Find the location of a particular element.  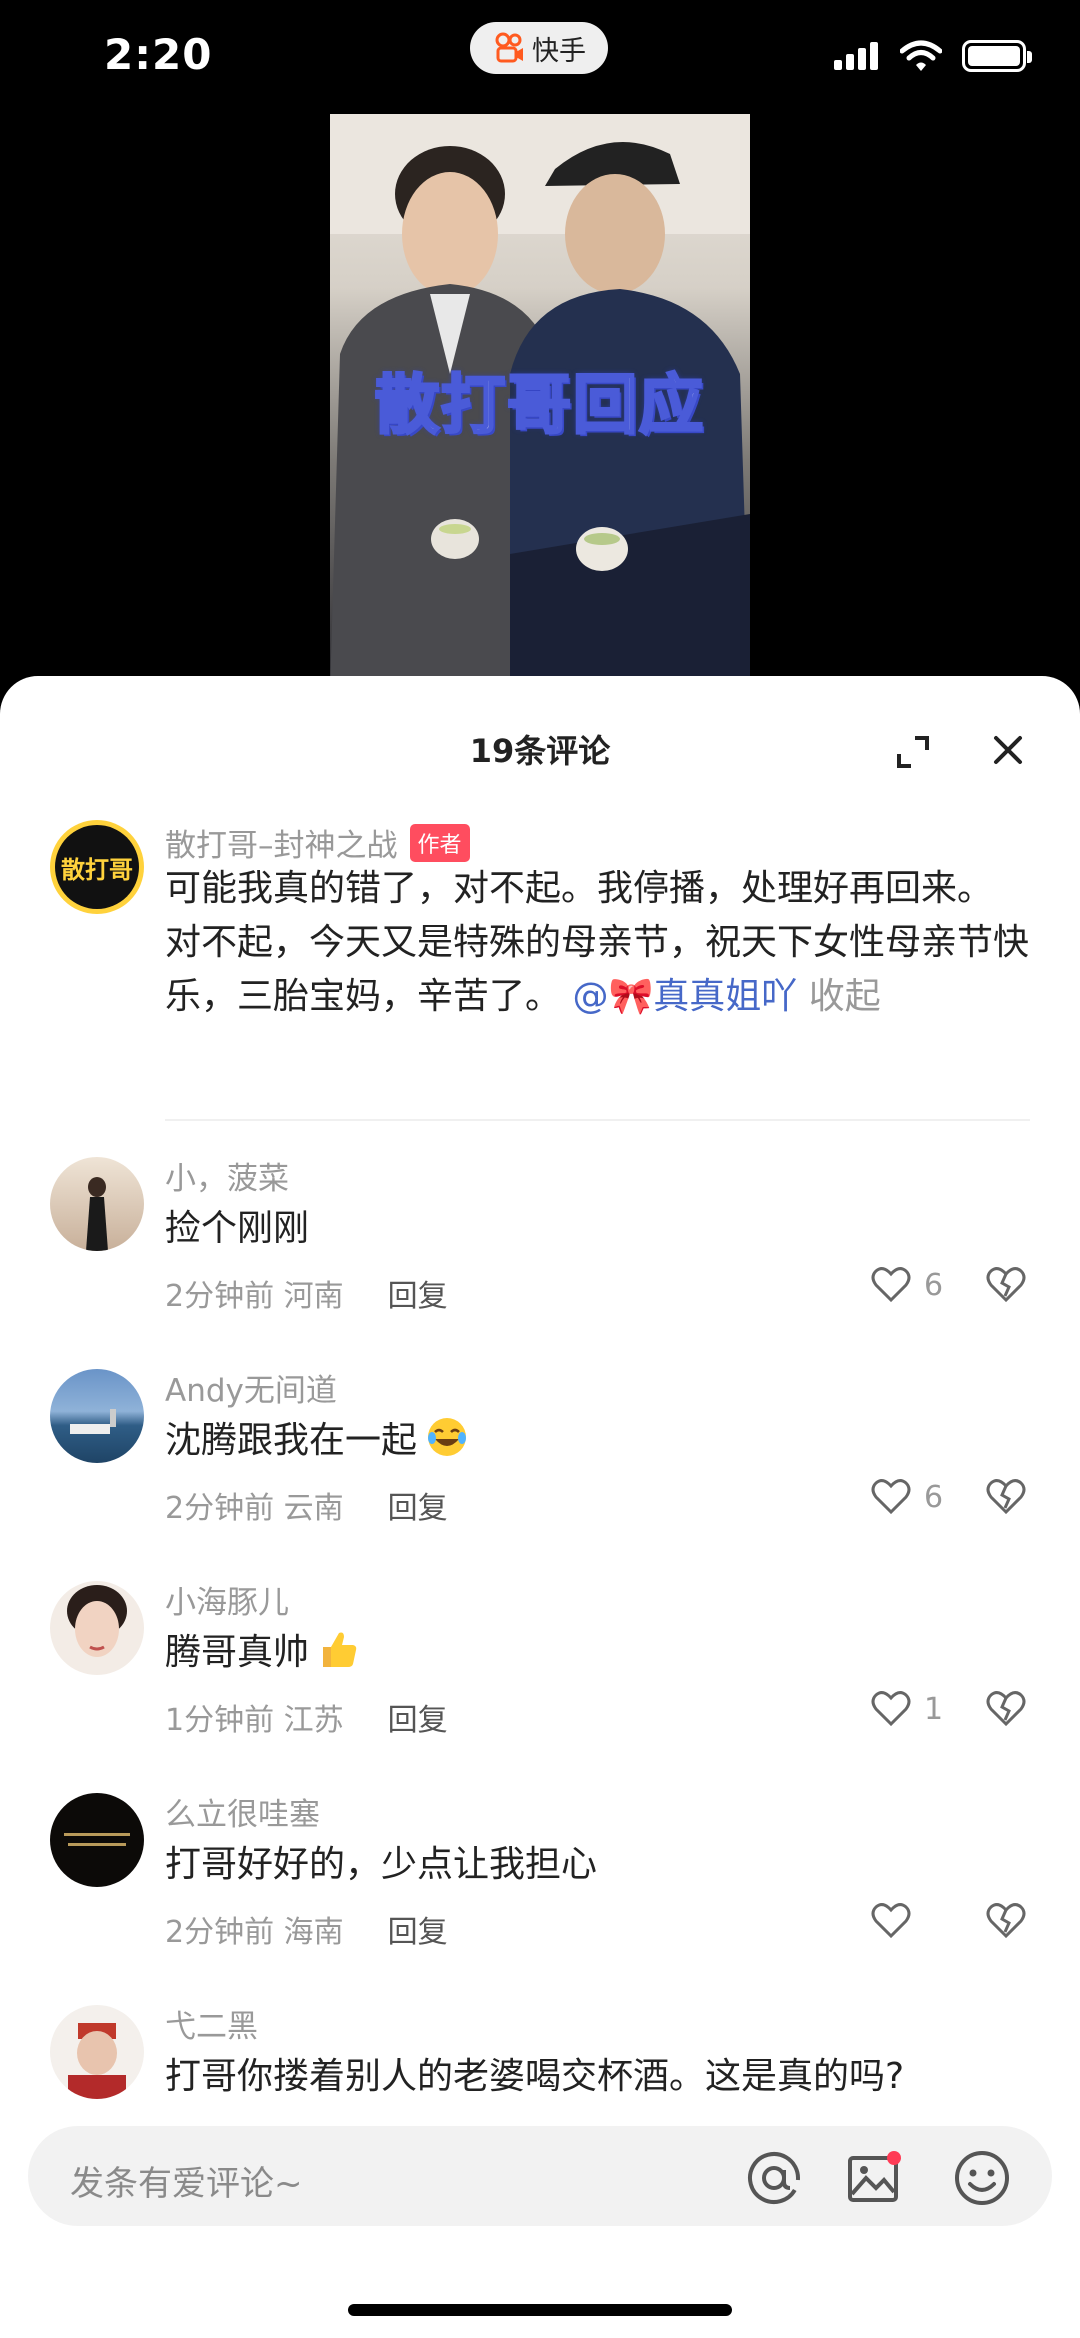

cellular-signal-icon is located at coordinates (856, 56).